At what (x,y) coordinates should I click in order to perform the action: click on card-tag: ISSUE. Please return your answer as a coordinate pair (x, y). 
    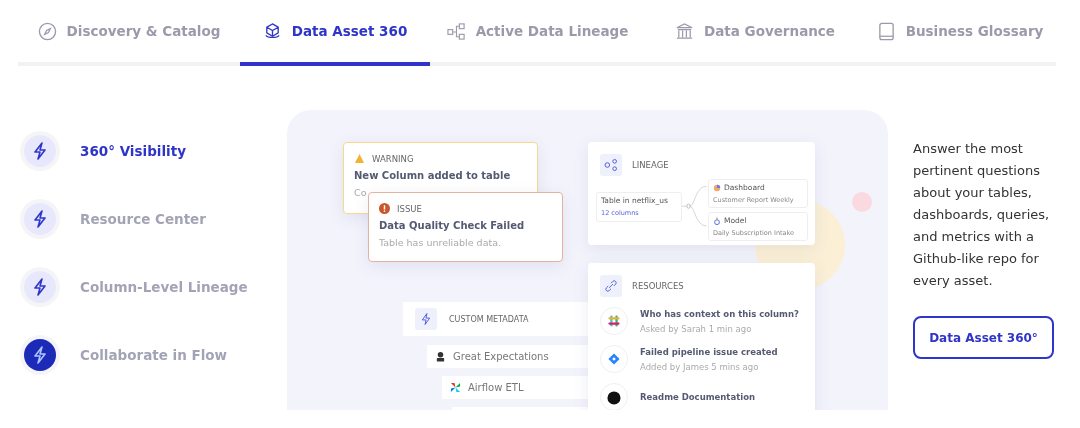
    Looking at the image, I should click on (409, 208).